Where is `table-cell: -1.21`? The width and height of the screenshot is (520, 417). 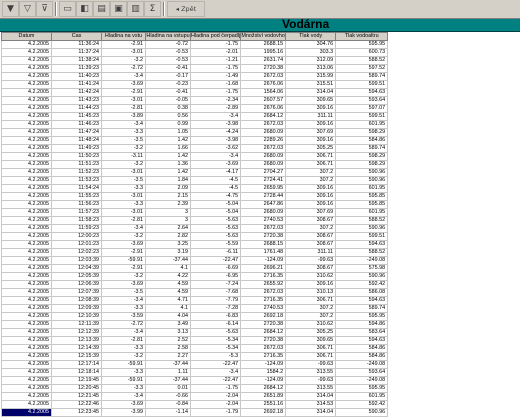
table-cell: -1.21 is located at coordinates (215, 60).